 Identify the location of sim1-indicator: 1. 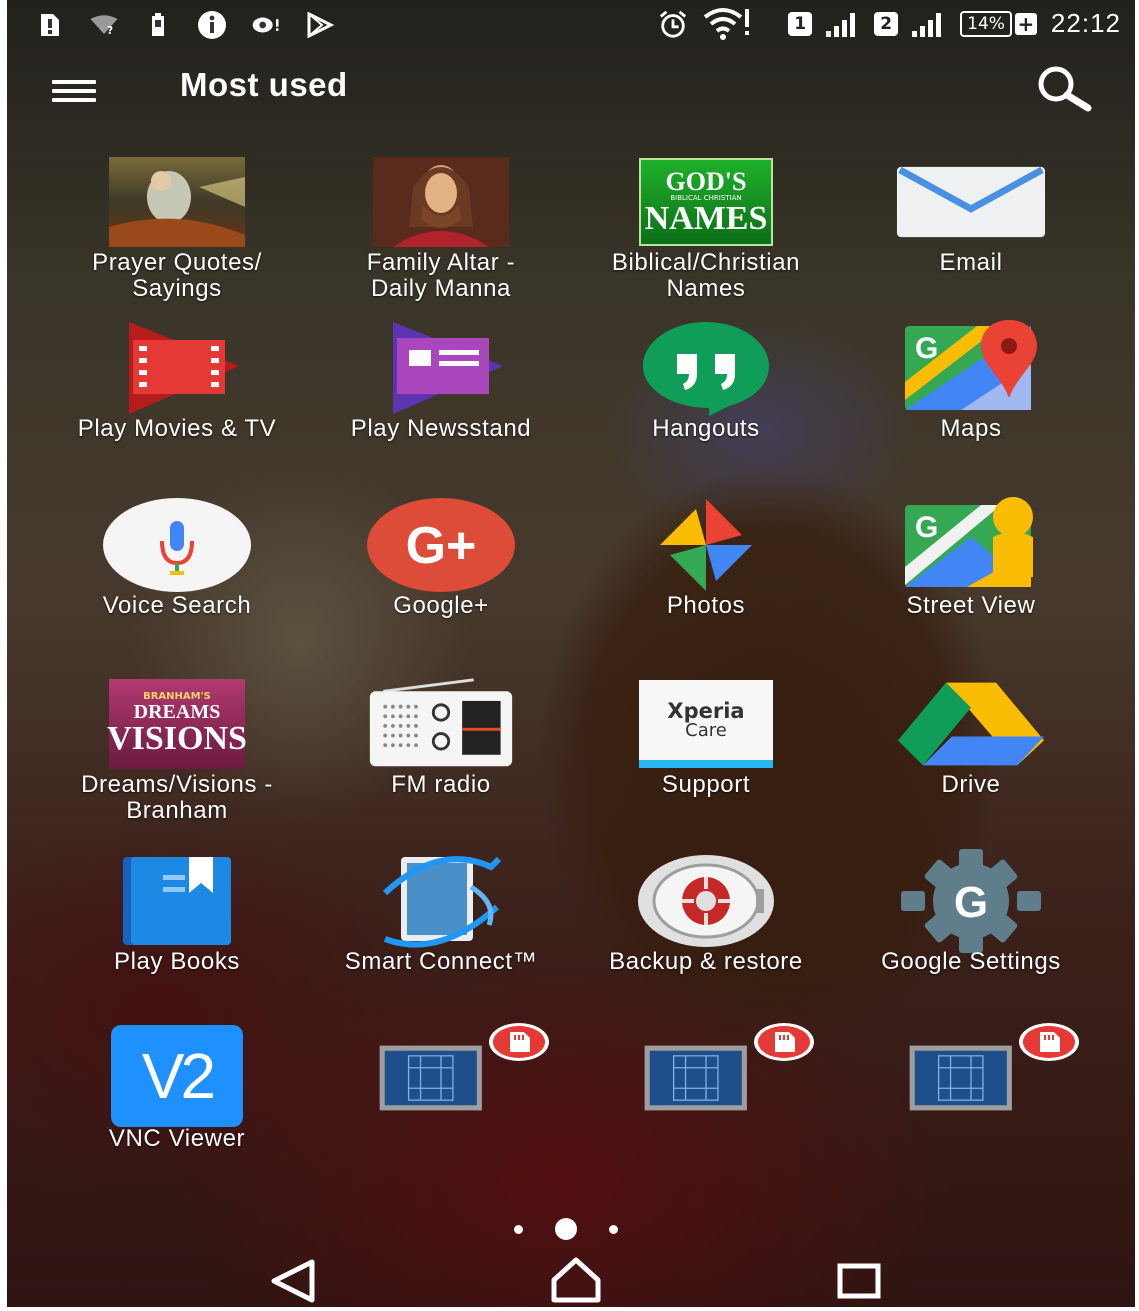
(800, 23).